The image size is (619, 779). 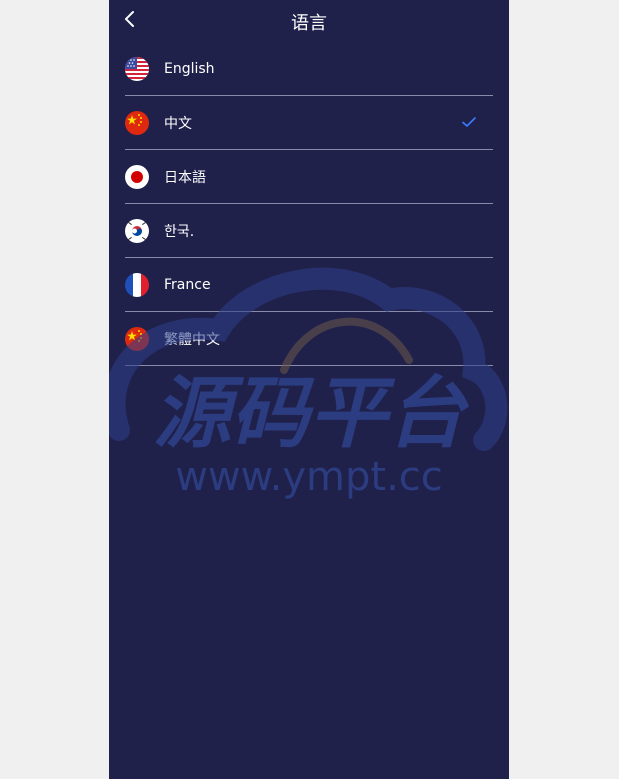 I want to click on language-label: English, so click(x=189, y=68).